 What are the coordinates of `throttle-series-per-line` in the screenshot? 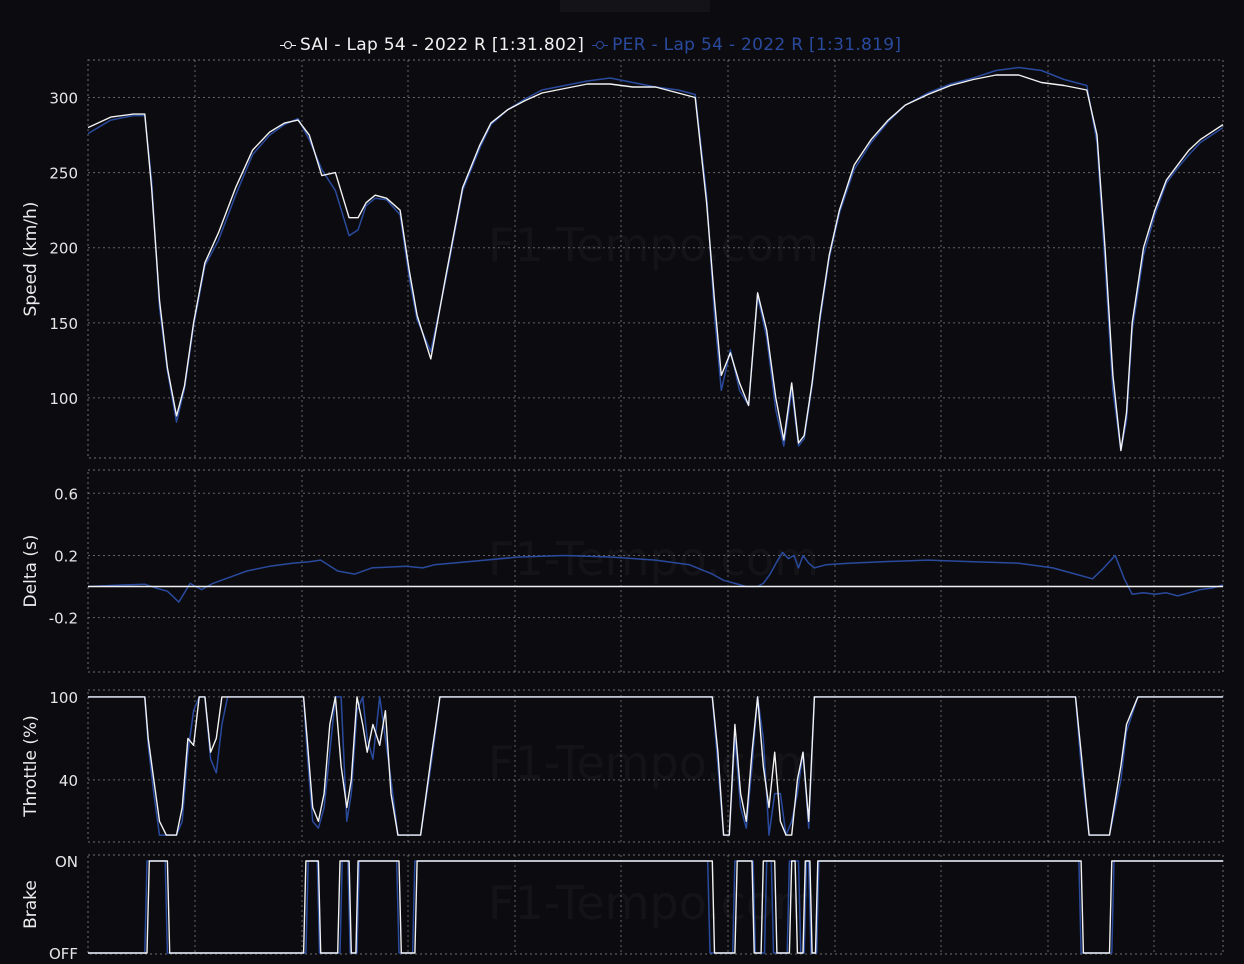 It's located at (655, 766).